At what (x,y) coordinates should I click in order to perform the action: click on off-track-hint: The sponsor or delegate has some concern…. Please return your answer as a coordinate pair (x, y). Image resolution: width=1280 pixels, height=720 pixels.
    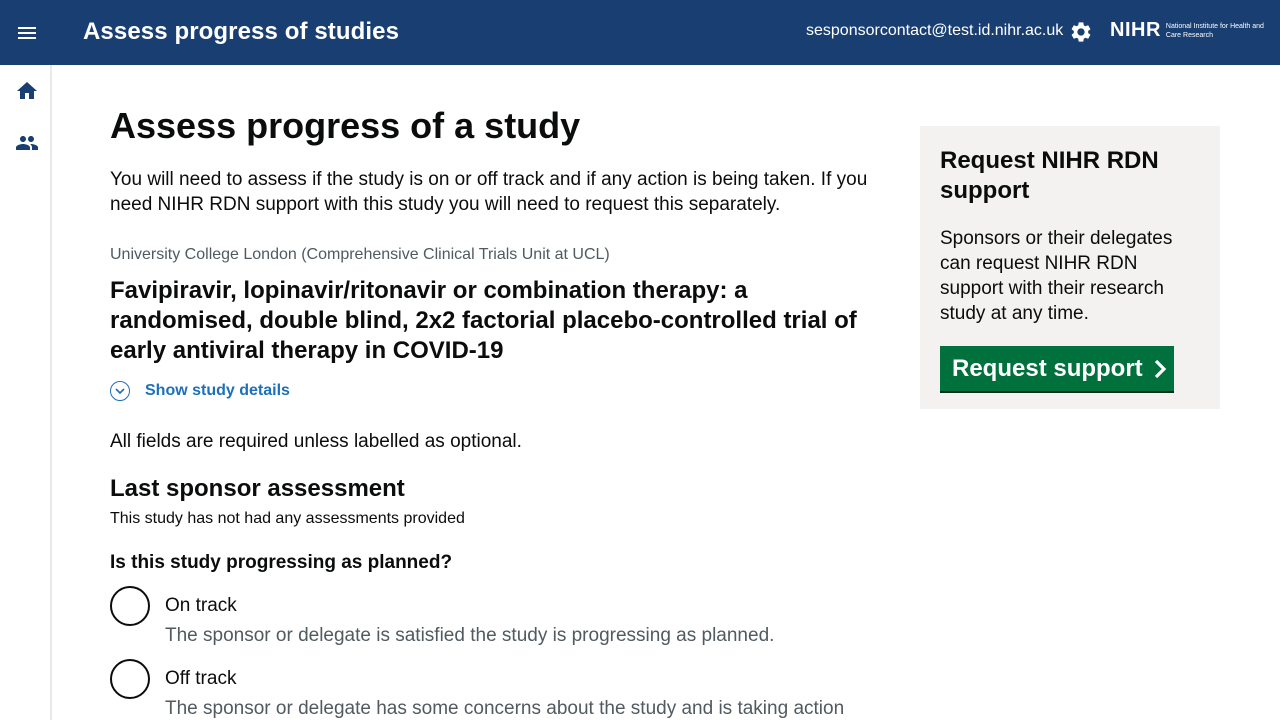
    Looking at the image, I should click on (505, 708).